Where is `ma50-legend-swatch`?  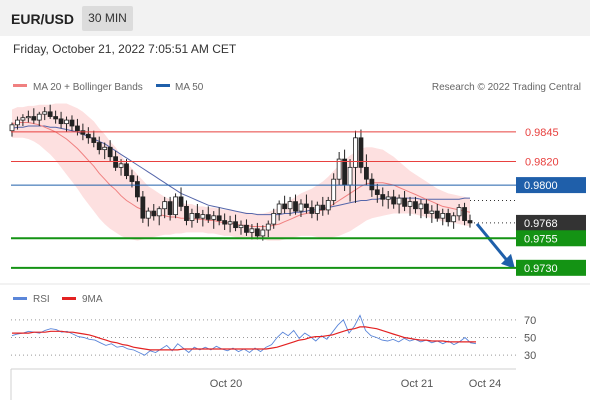
ma50-legend-swatch is located at coordinates (163, 85).